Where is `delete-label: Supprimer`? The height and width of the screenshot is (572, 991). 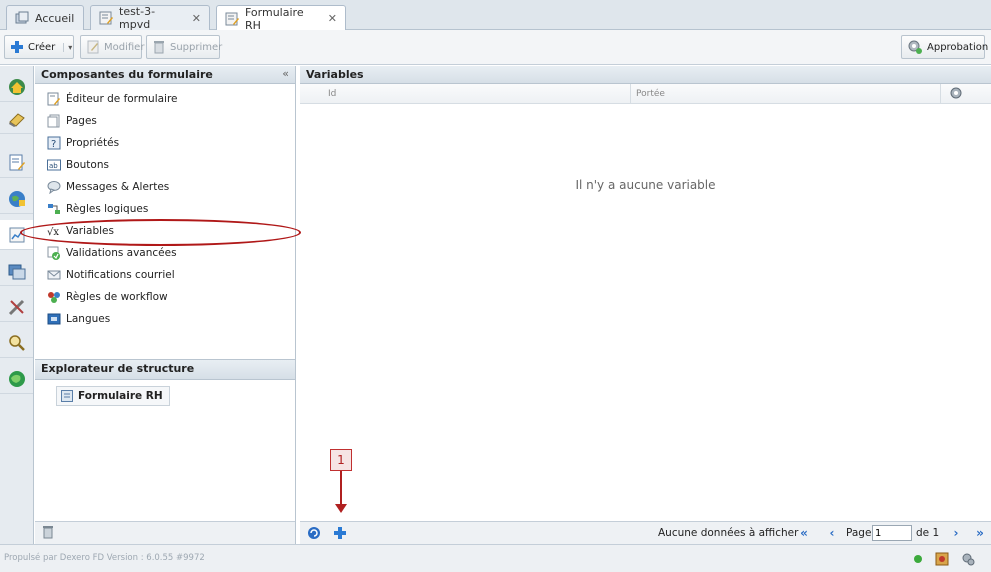 delete-label: Supprimer is located at coordinates (196, 47).